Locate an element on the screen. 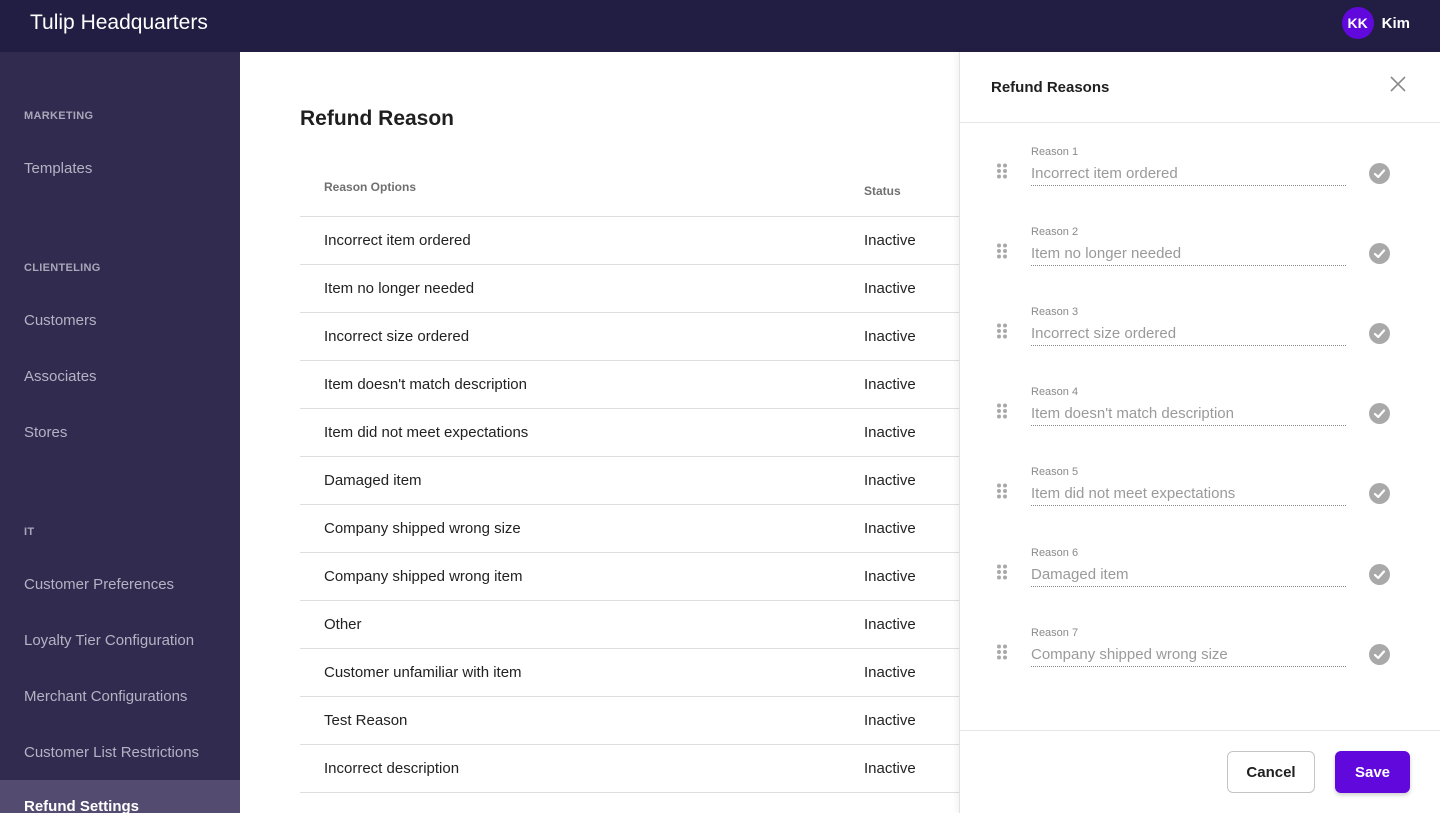  save-button: Save is located at coordinates (1372, 772).